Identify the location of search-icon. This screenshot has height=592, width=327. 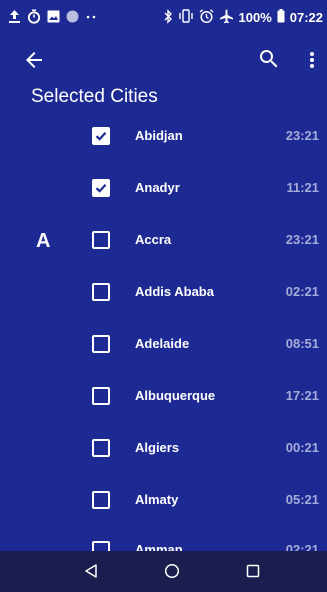
(269, 59).